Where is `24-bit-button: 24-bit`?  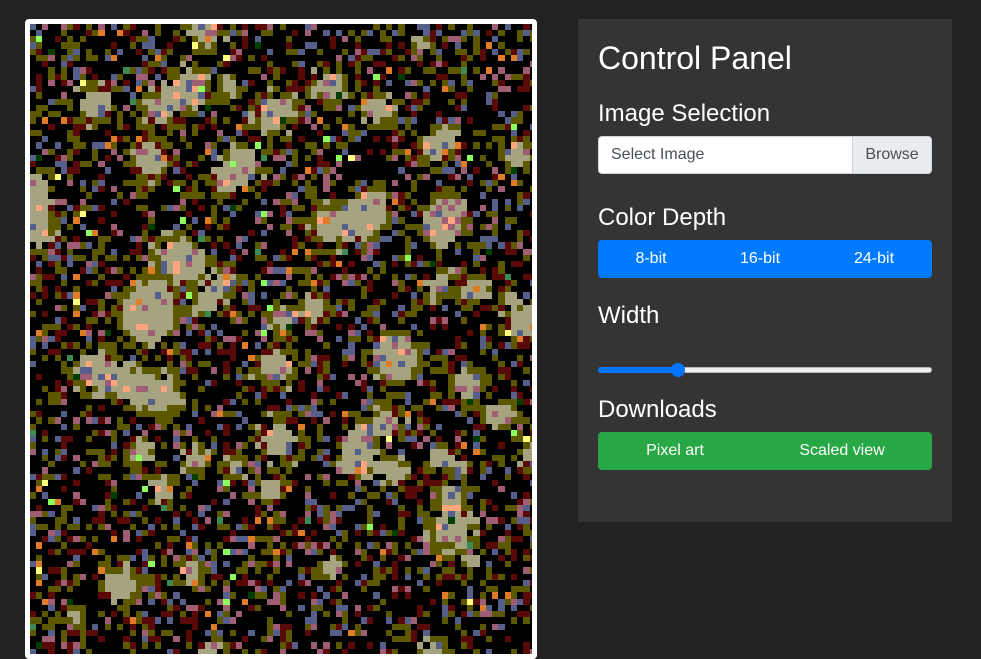 24-bit-button: 24-bit is located at coordinates (874, 259).